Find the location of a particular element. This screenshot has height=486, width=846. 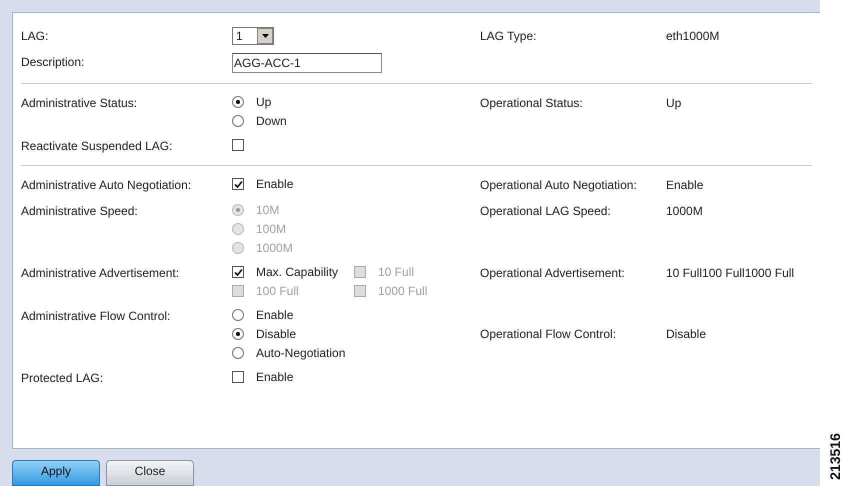

option-label: 1000M is located at coordinates (274, 248).